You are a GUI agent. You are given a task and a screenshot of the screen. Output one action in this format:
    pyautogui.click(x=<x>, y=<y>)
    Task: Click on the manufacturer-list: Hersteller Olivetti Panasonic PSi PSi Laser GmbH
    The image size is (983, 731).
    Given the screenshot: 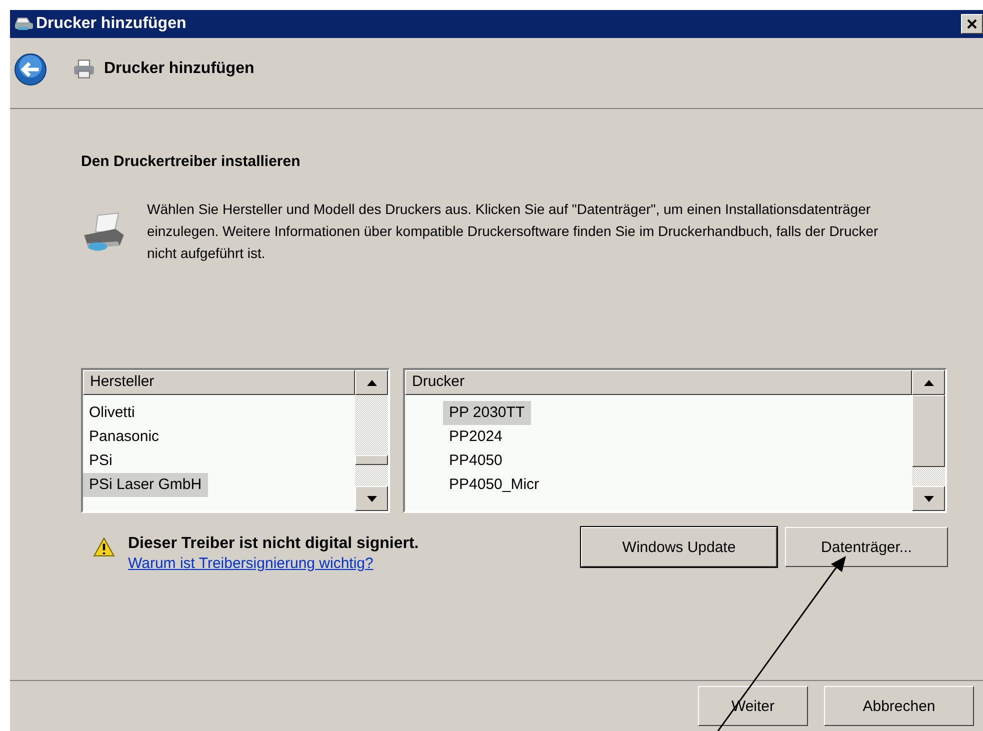 What is the action you would take?
    pyautogui.click(x=235, y=440)
    